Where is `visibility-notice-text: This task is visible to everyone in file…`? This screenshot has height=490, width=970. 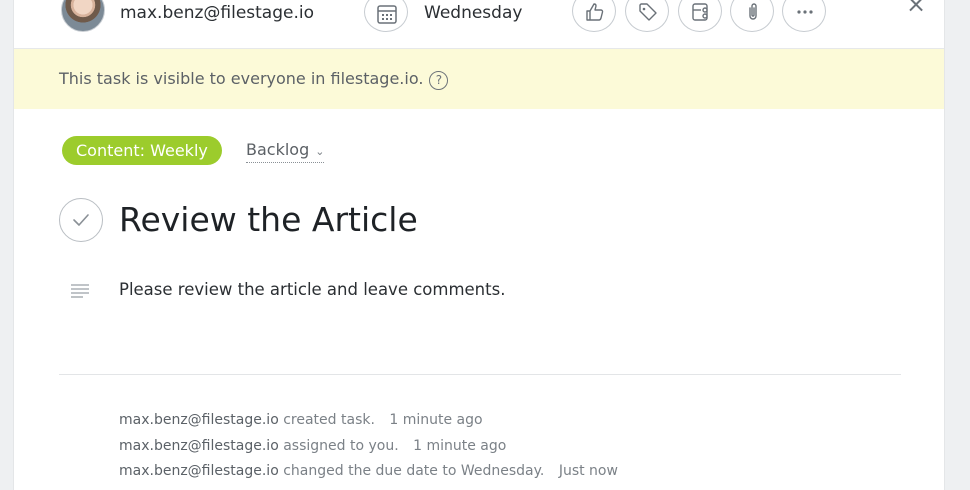 visibility-notice-text: This task is visible to everyone in file… is located at coordinates (254, 79).